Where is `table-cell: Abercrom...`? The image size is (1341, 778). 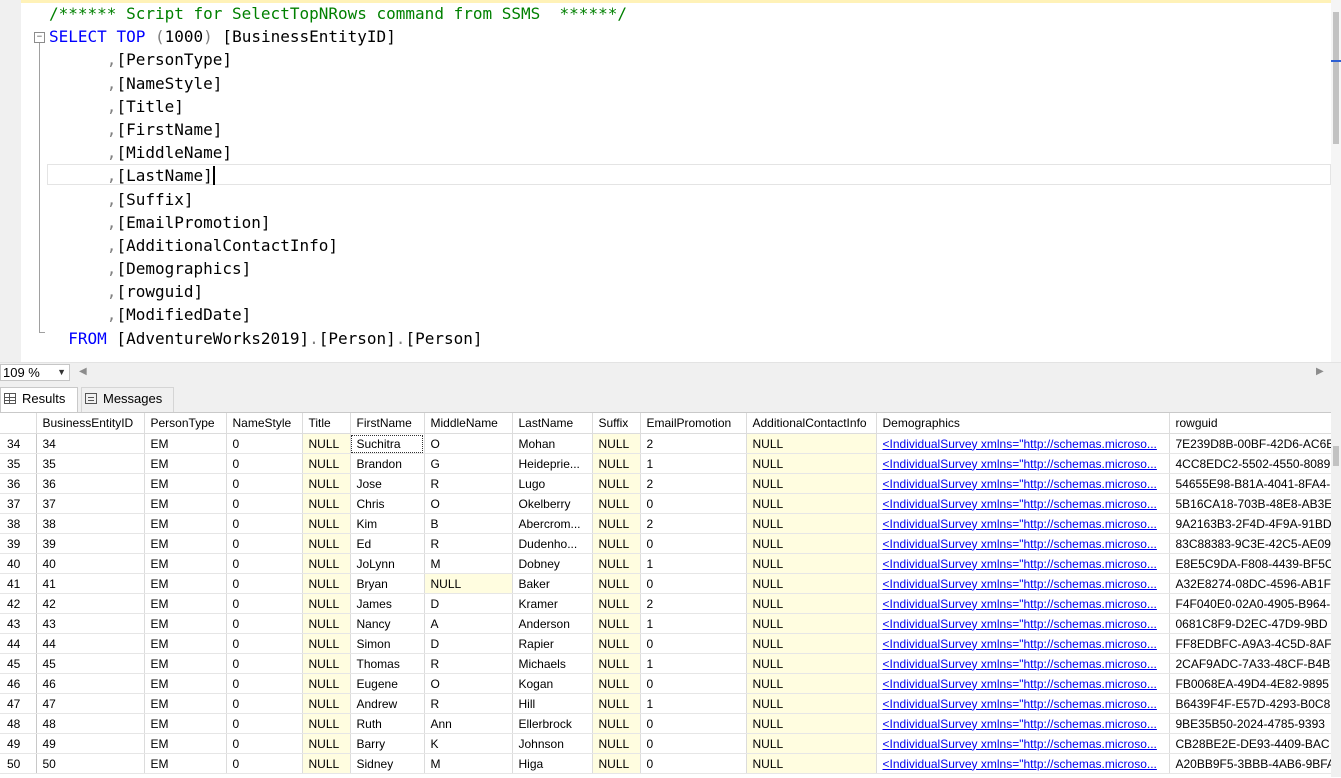
table-cell: Abercrom... is located at coordinates (552, 523).